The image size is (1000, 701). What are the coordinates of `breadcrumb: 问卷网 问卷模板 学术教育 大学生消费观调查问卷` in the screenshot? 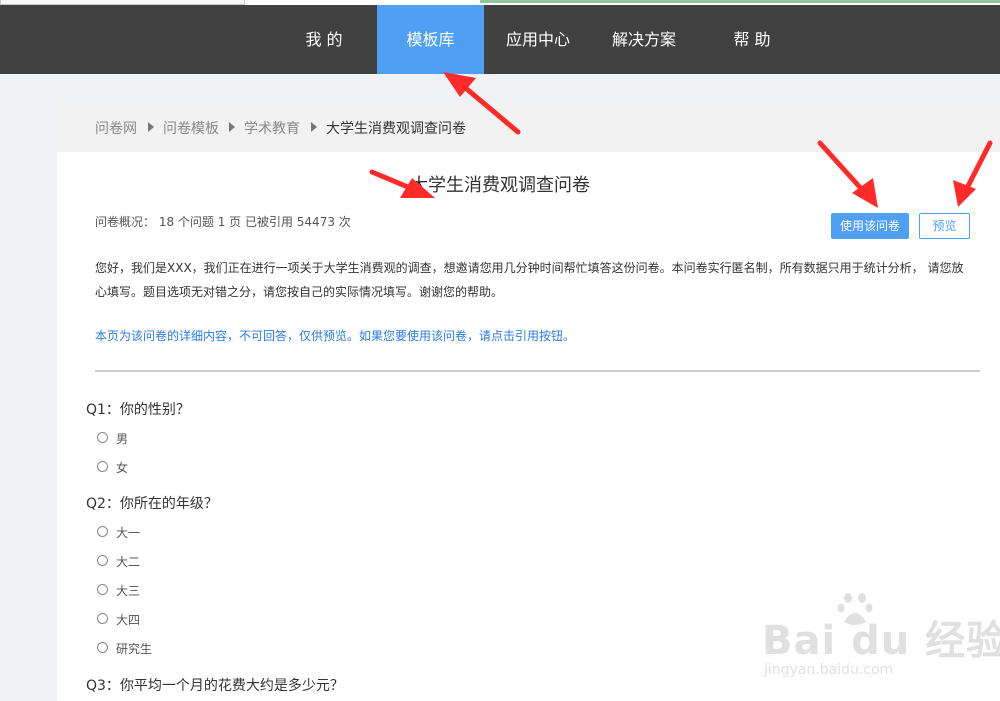 It's located at (528, 127).